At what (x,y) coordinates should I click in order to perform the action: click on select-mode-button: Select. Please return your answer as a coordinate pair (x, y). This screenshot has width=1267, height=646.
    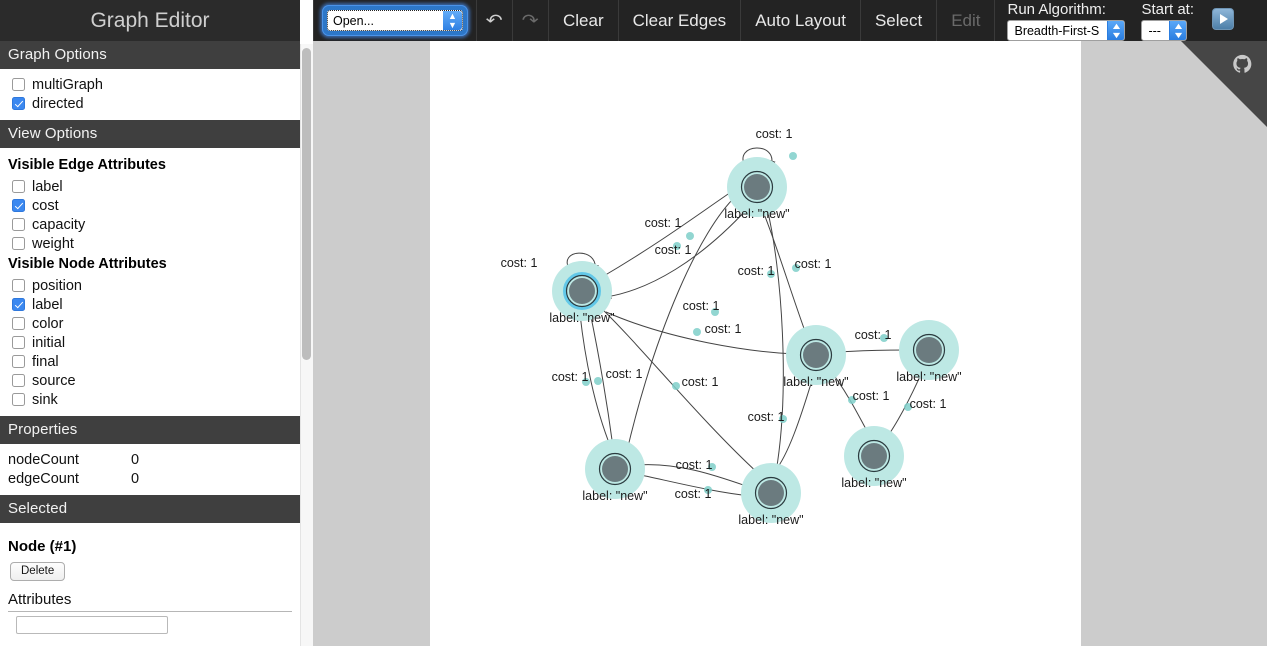
    Looking at the image, I should click on (899, 20).